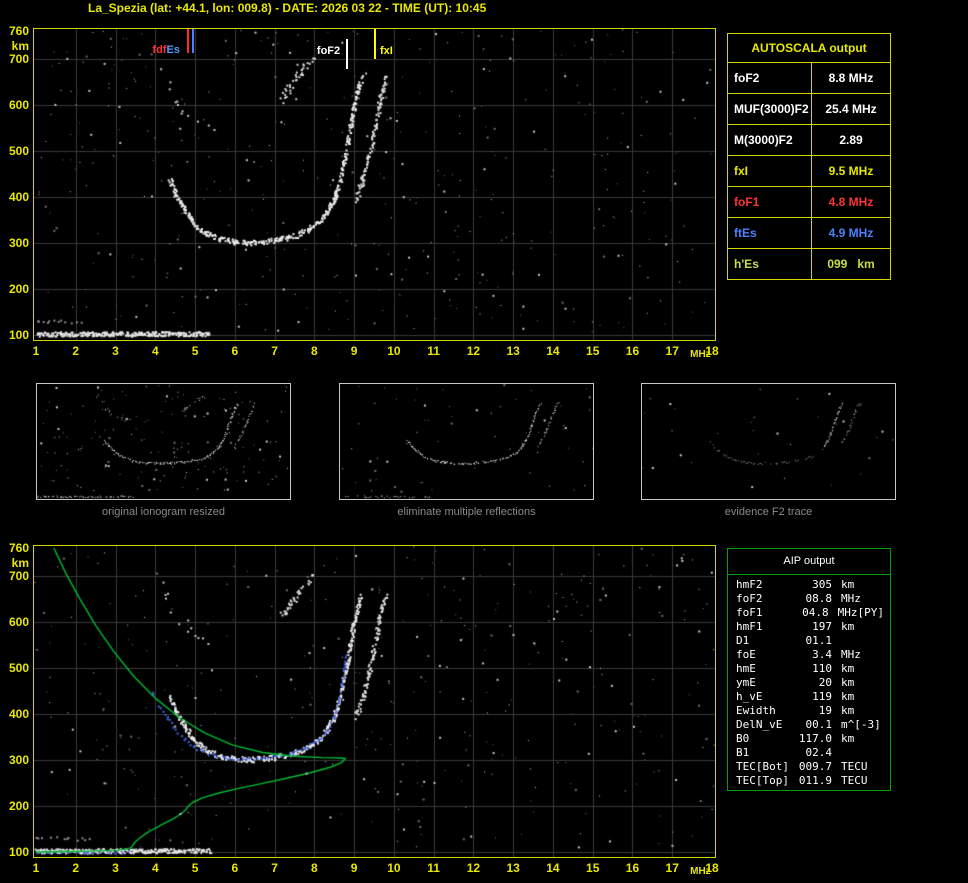 The width and height of the screenshot is (968, 883). I want to click on aip-row-value: 04.8, so click(815, 612).